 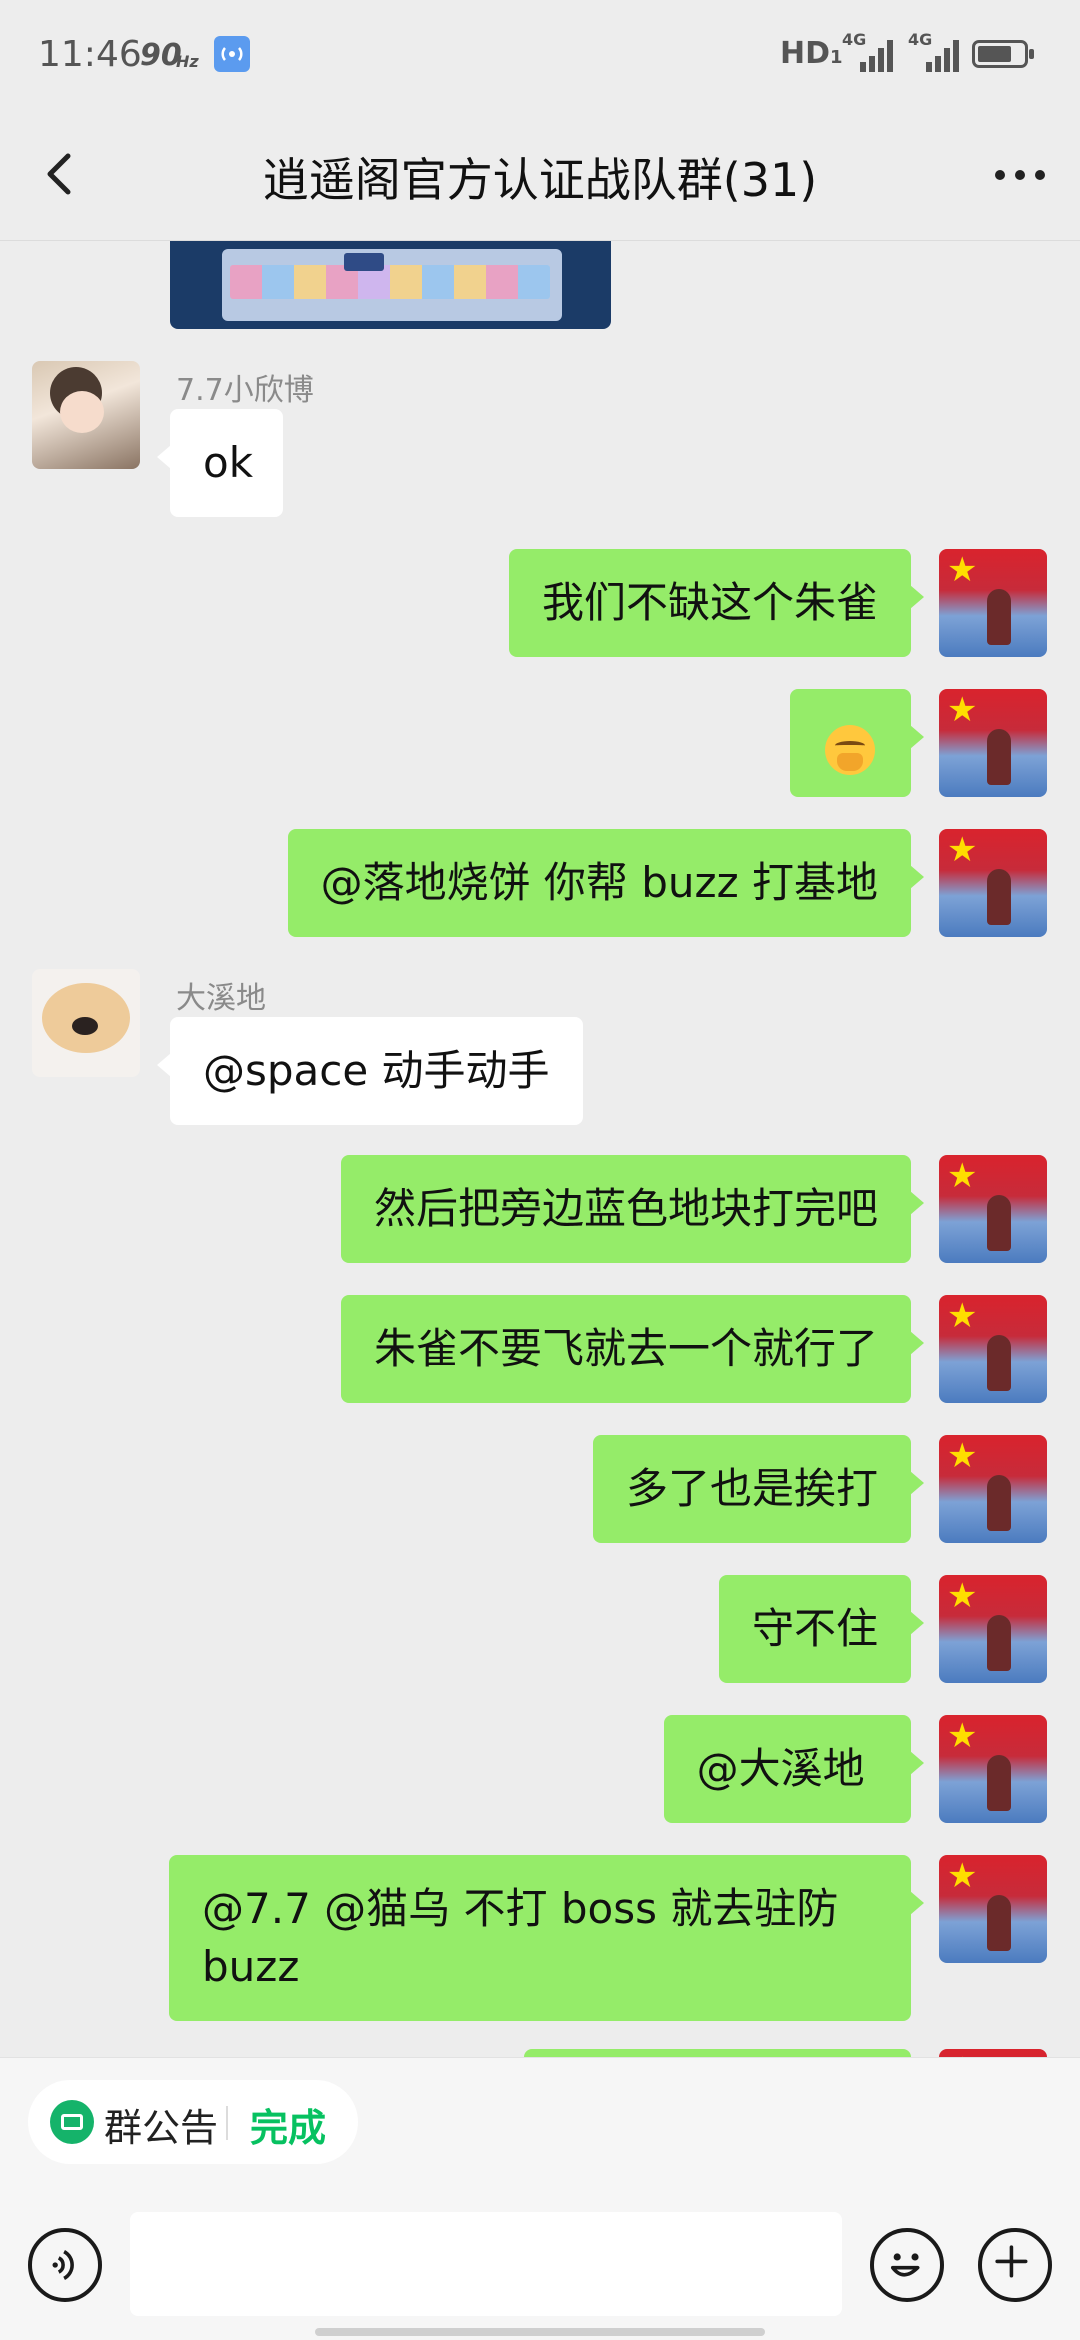 I want to click on plus-button, so click(x=1015, y=2265).